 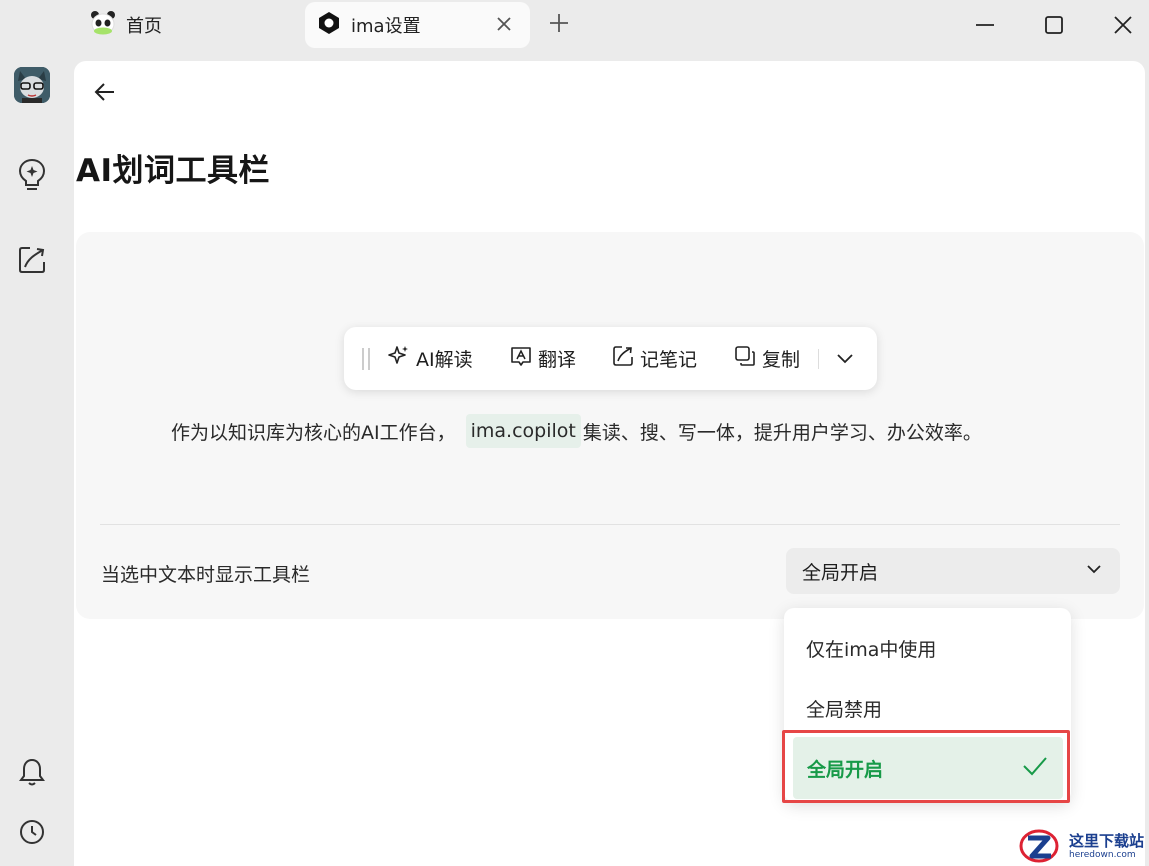 What do you see at coordinates (574, 26) in the screenshot?
I see `title-bar: 首页 ima设置` at bounding box center [574, 26].